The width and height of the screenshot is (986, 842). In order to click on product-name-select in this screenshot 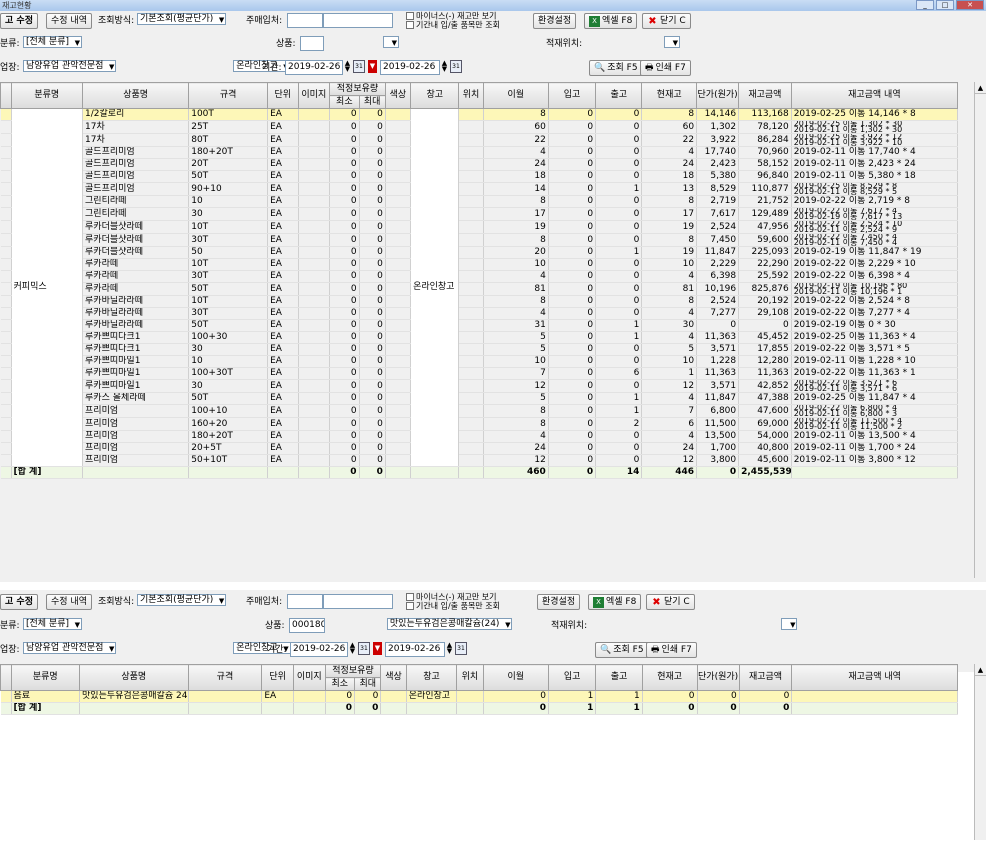, I will do `click(391, 42)`.